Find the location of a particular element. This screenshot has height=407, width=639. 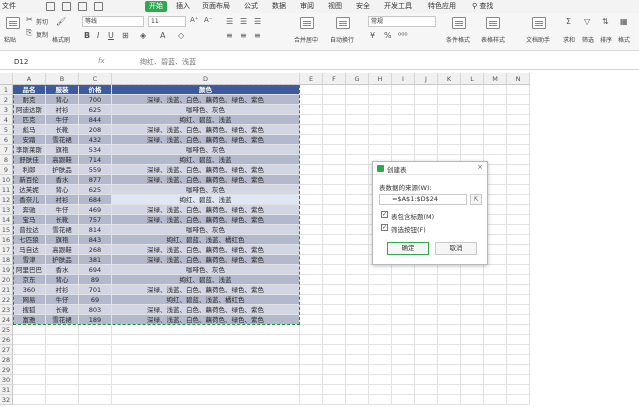

row-header: 17 is located at coordinates (6, 250).